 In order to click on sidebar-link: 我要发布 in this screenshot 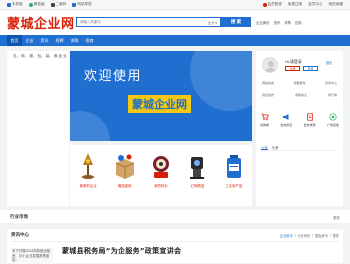, I will do `click(299, 83)`.